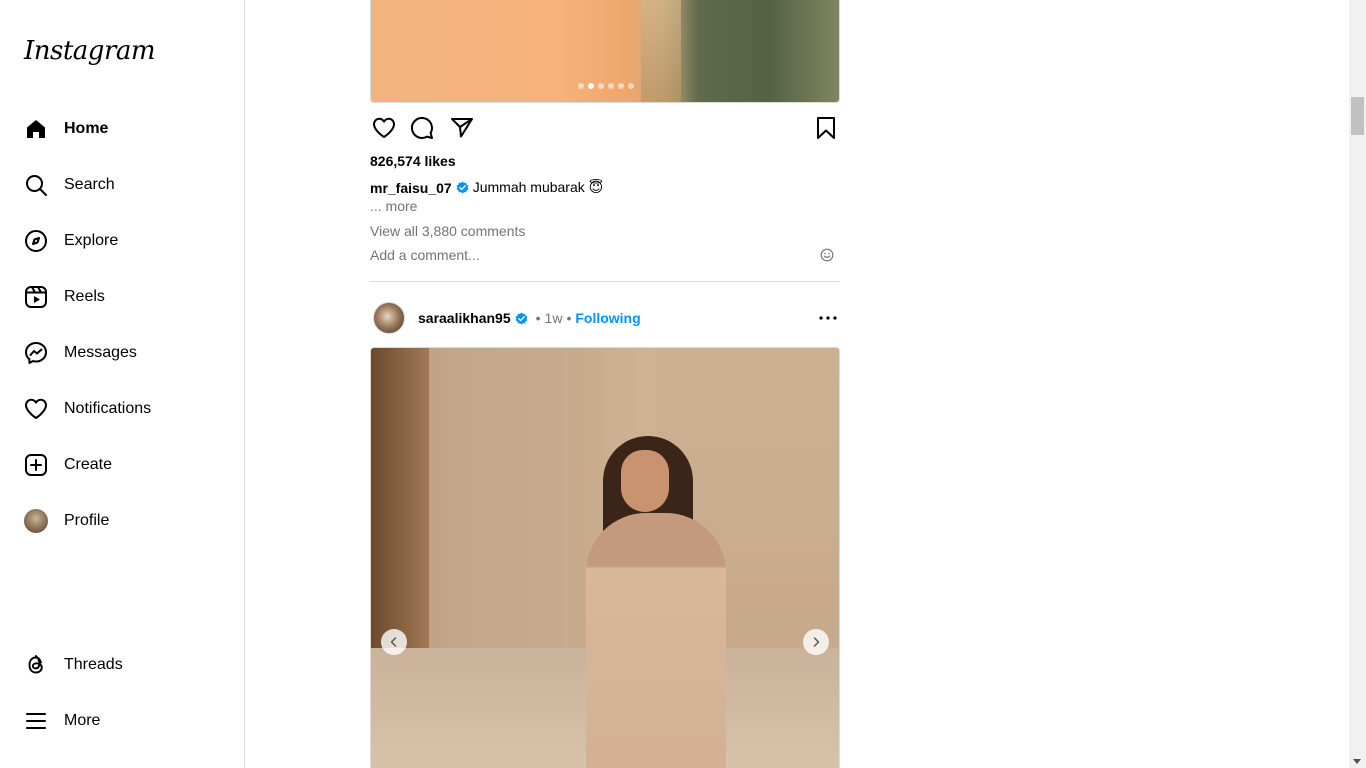 The image size is (1366, 768). What do you see at coordinates (122, 129) in the screenshot?
I see `sidebar-item-home: Home` at bounding box center [122, 129].